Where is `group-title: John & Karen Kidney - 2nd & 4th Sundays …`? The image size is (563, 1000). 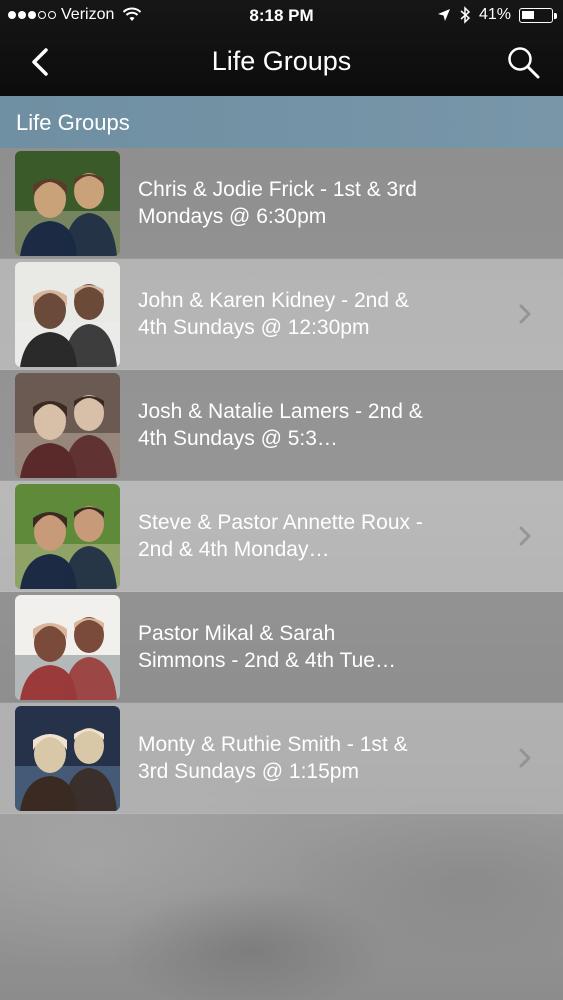 group-title: John & Karen Kidney - 2nd & 4th Sundays … is located at coordinates (273, 314).